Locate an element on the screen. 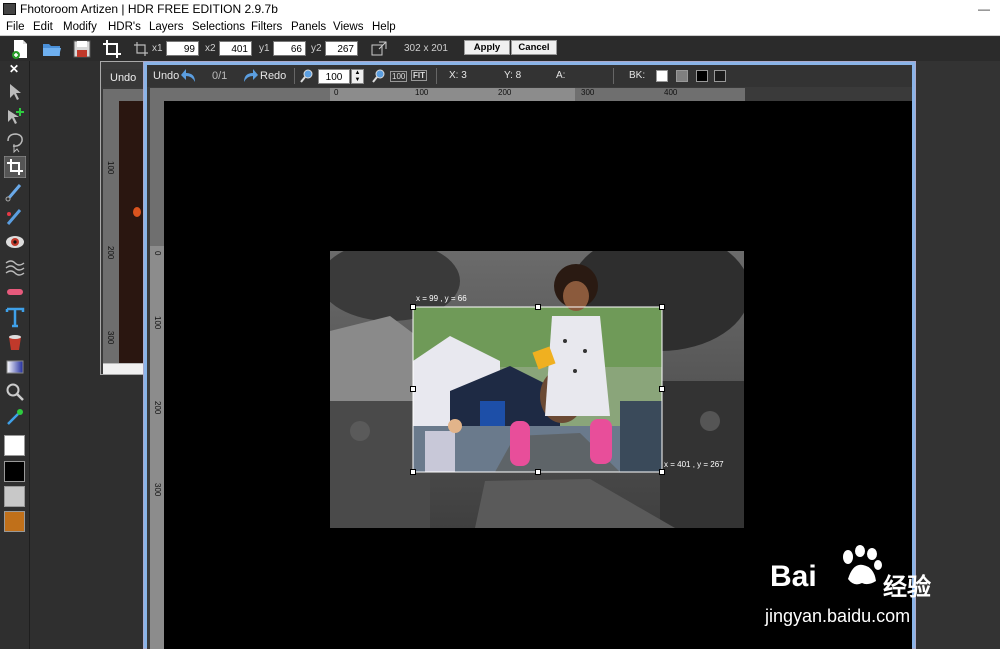 The width and height of the screenshot is (1000, 649). menu-selections: Selections is located at coordinates (218, 27).